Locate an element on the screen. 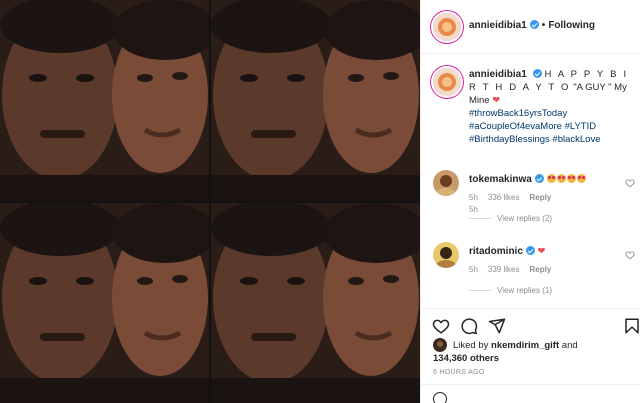 The width and height of the screenshot is (640, 403). likes-count: 134,360 others is located at coordinates (466, 358).